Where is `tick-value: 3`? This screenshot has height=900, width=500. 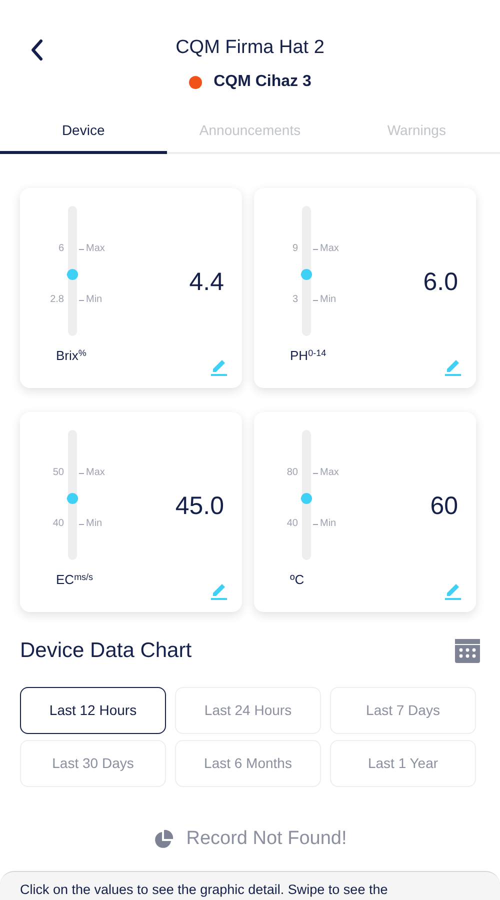
tick-value: 3 is located at coordinates (295, 300).